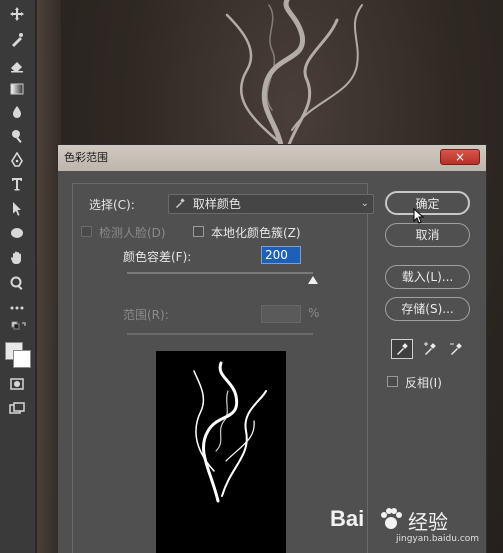  Describe the element at coordinates (427, 235) in the screenshot. I see `cancel-button: 取消` at that location.